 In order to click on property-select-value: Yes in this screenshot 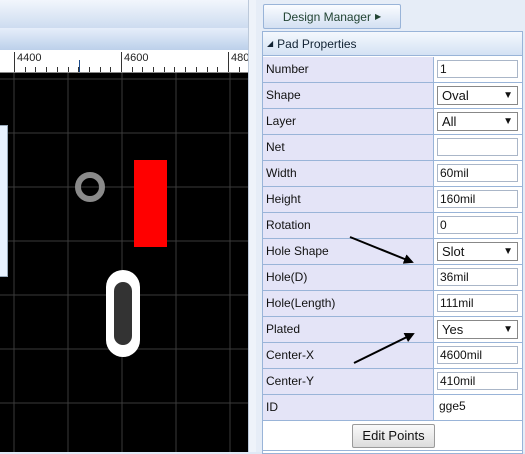, I will do `click(453, 329)`.